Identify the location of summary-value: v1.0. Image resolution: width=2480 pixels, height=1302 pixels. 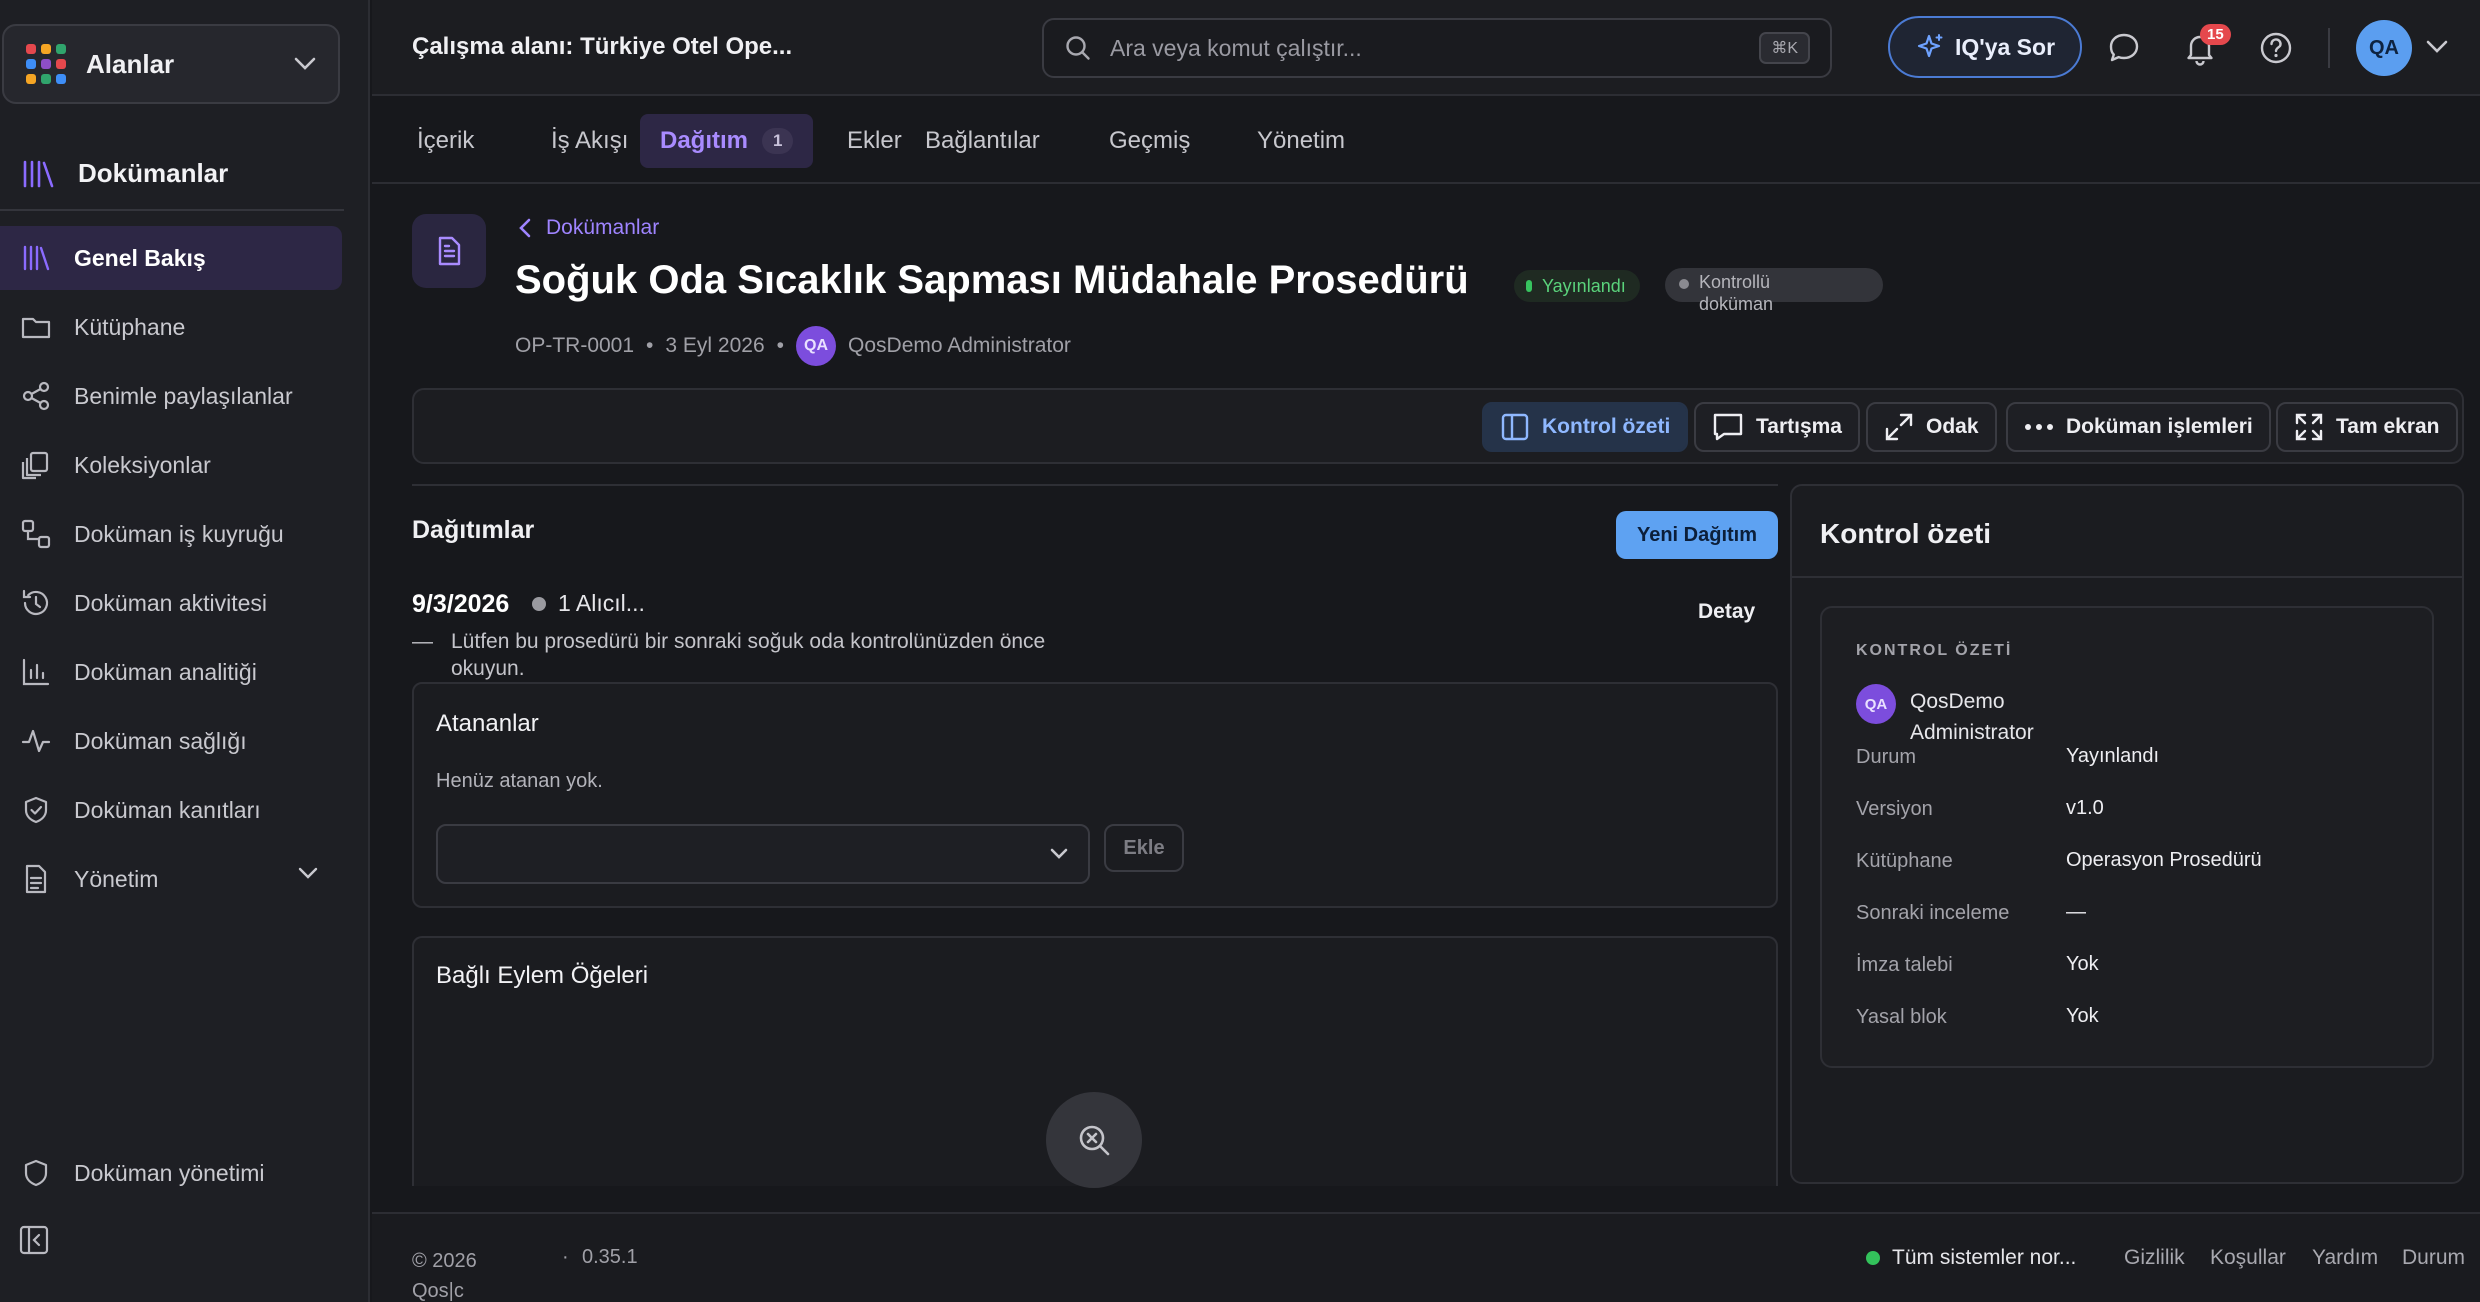
(2085, 808).